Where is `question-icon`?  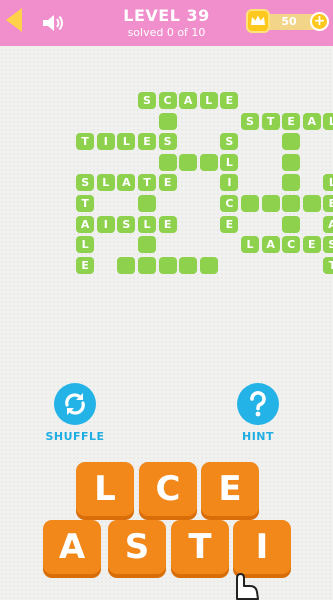 question-icon is located at coordinates (258, 404).